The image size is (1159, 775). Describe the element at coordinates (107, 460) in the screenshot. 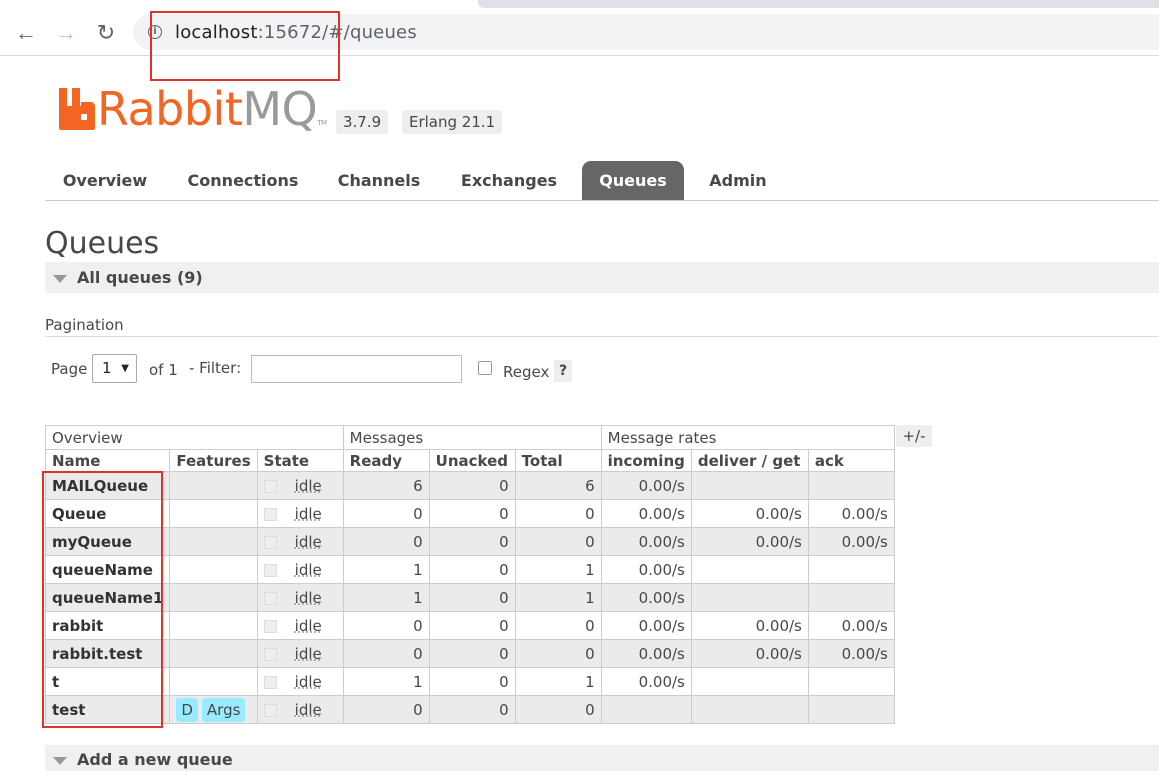

I see `col-name: Name` at that location.